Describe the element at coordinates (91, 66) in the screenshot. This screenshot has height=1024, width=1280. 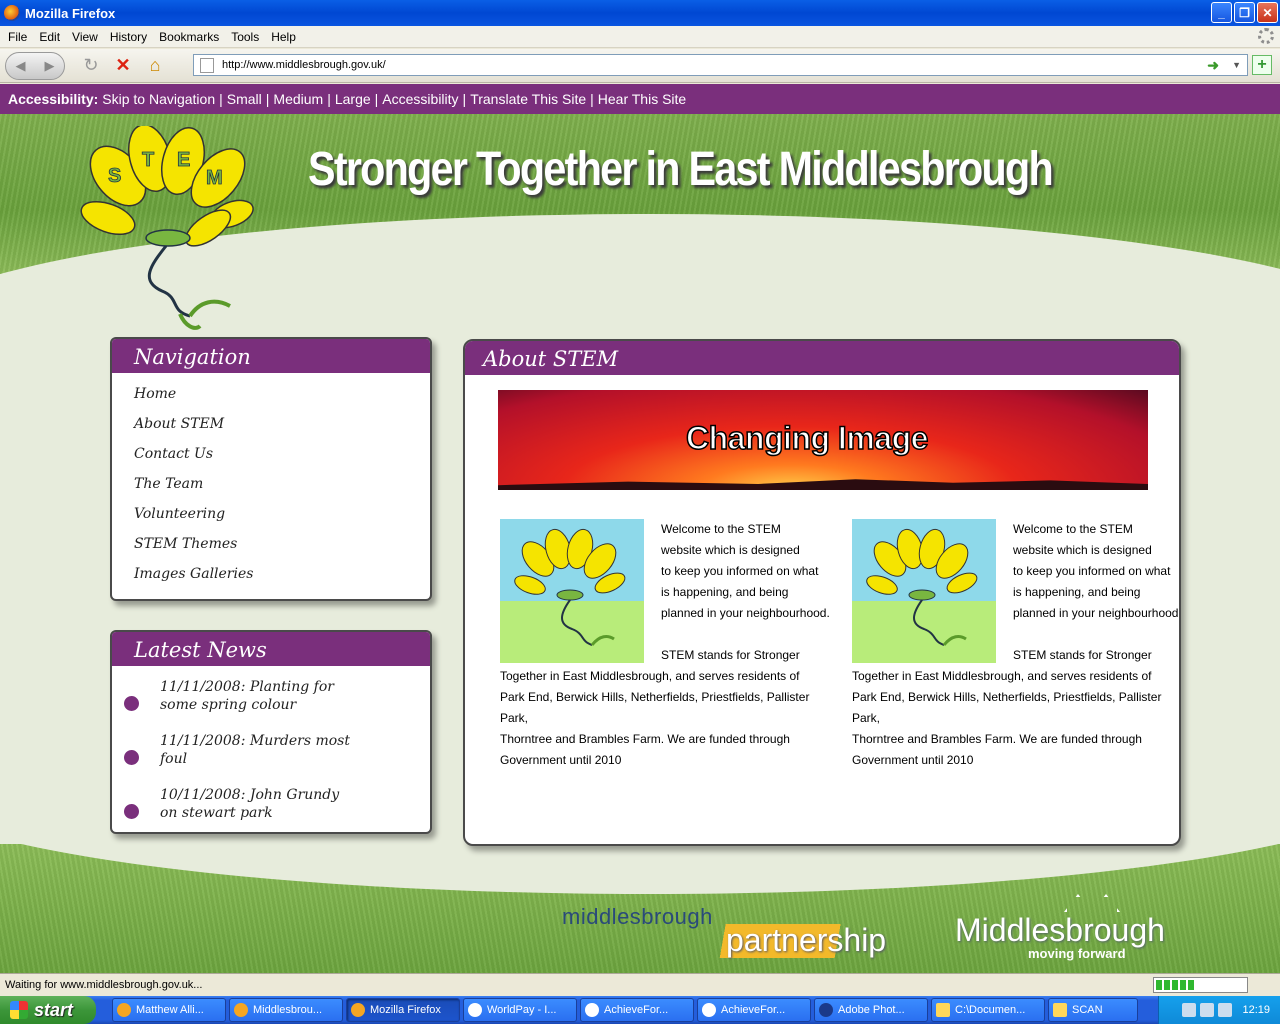
I see `reload-icon: ↻` at that location.